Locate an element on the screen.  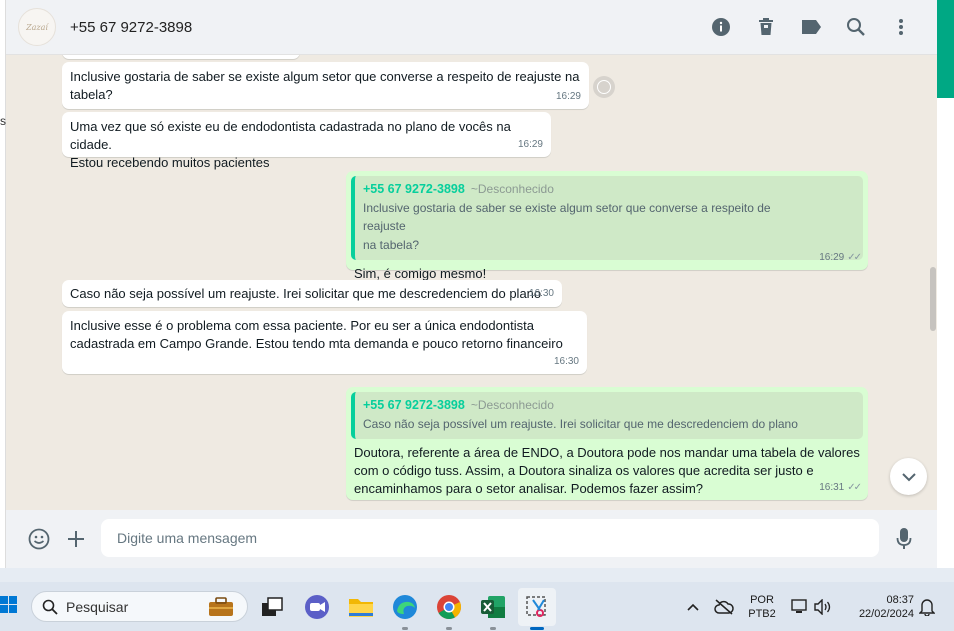
task-view-icon is located at coordinates (272, 607).